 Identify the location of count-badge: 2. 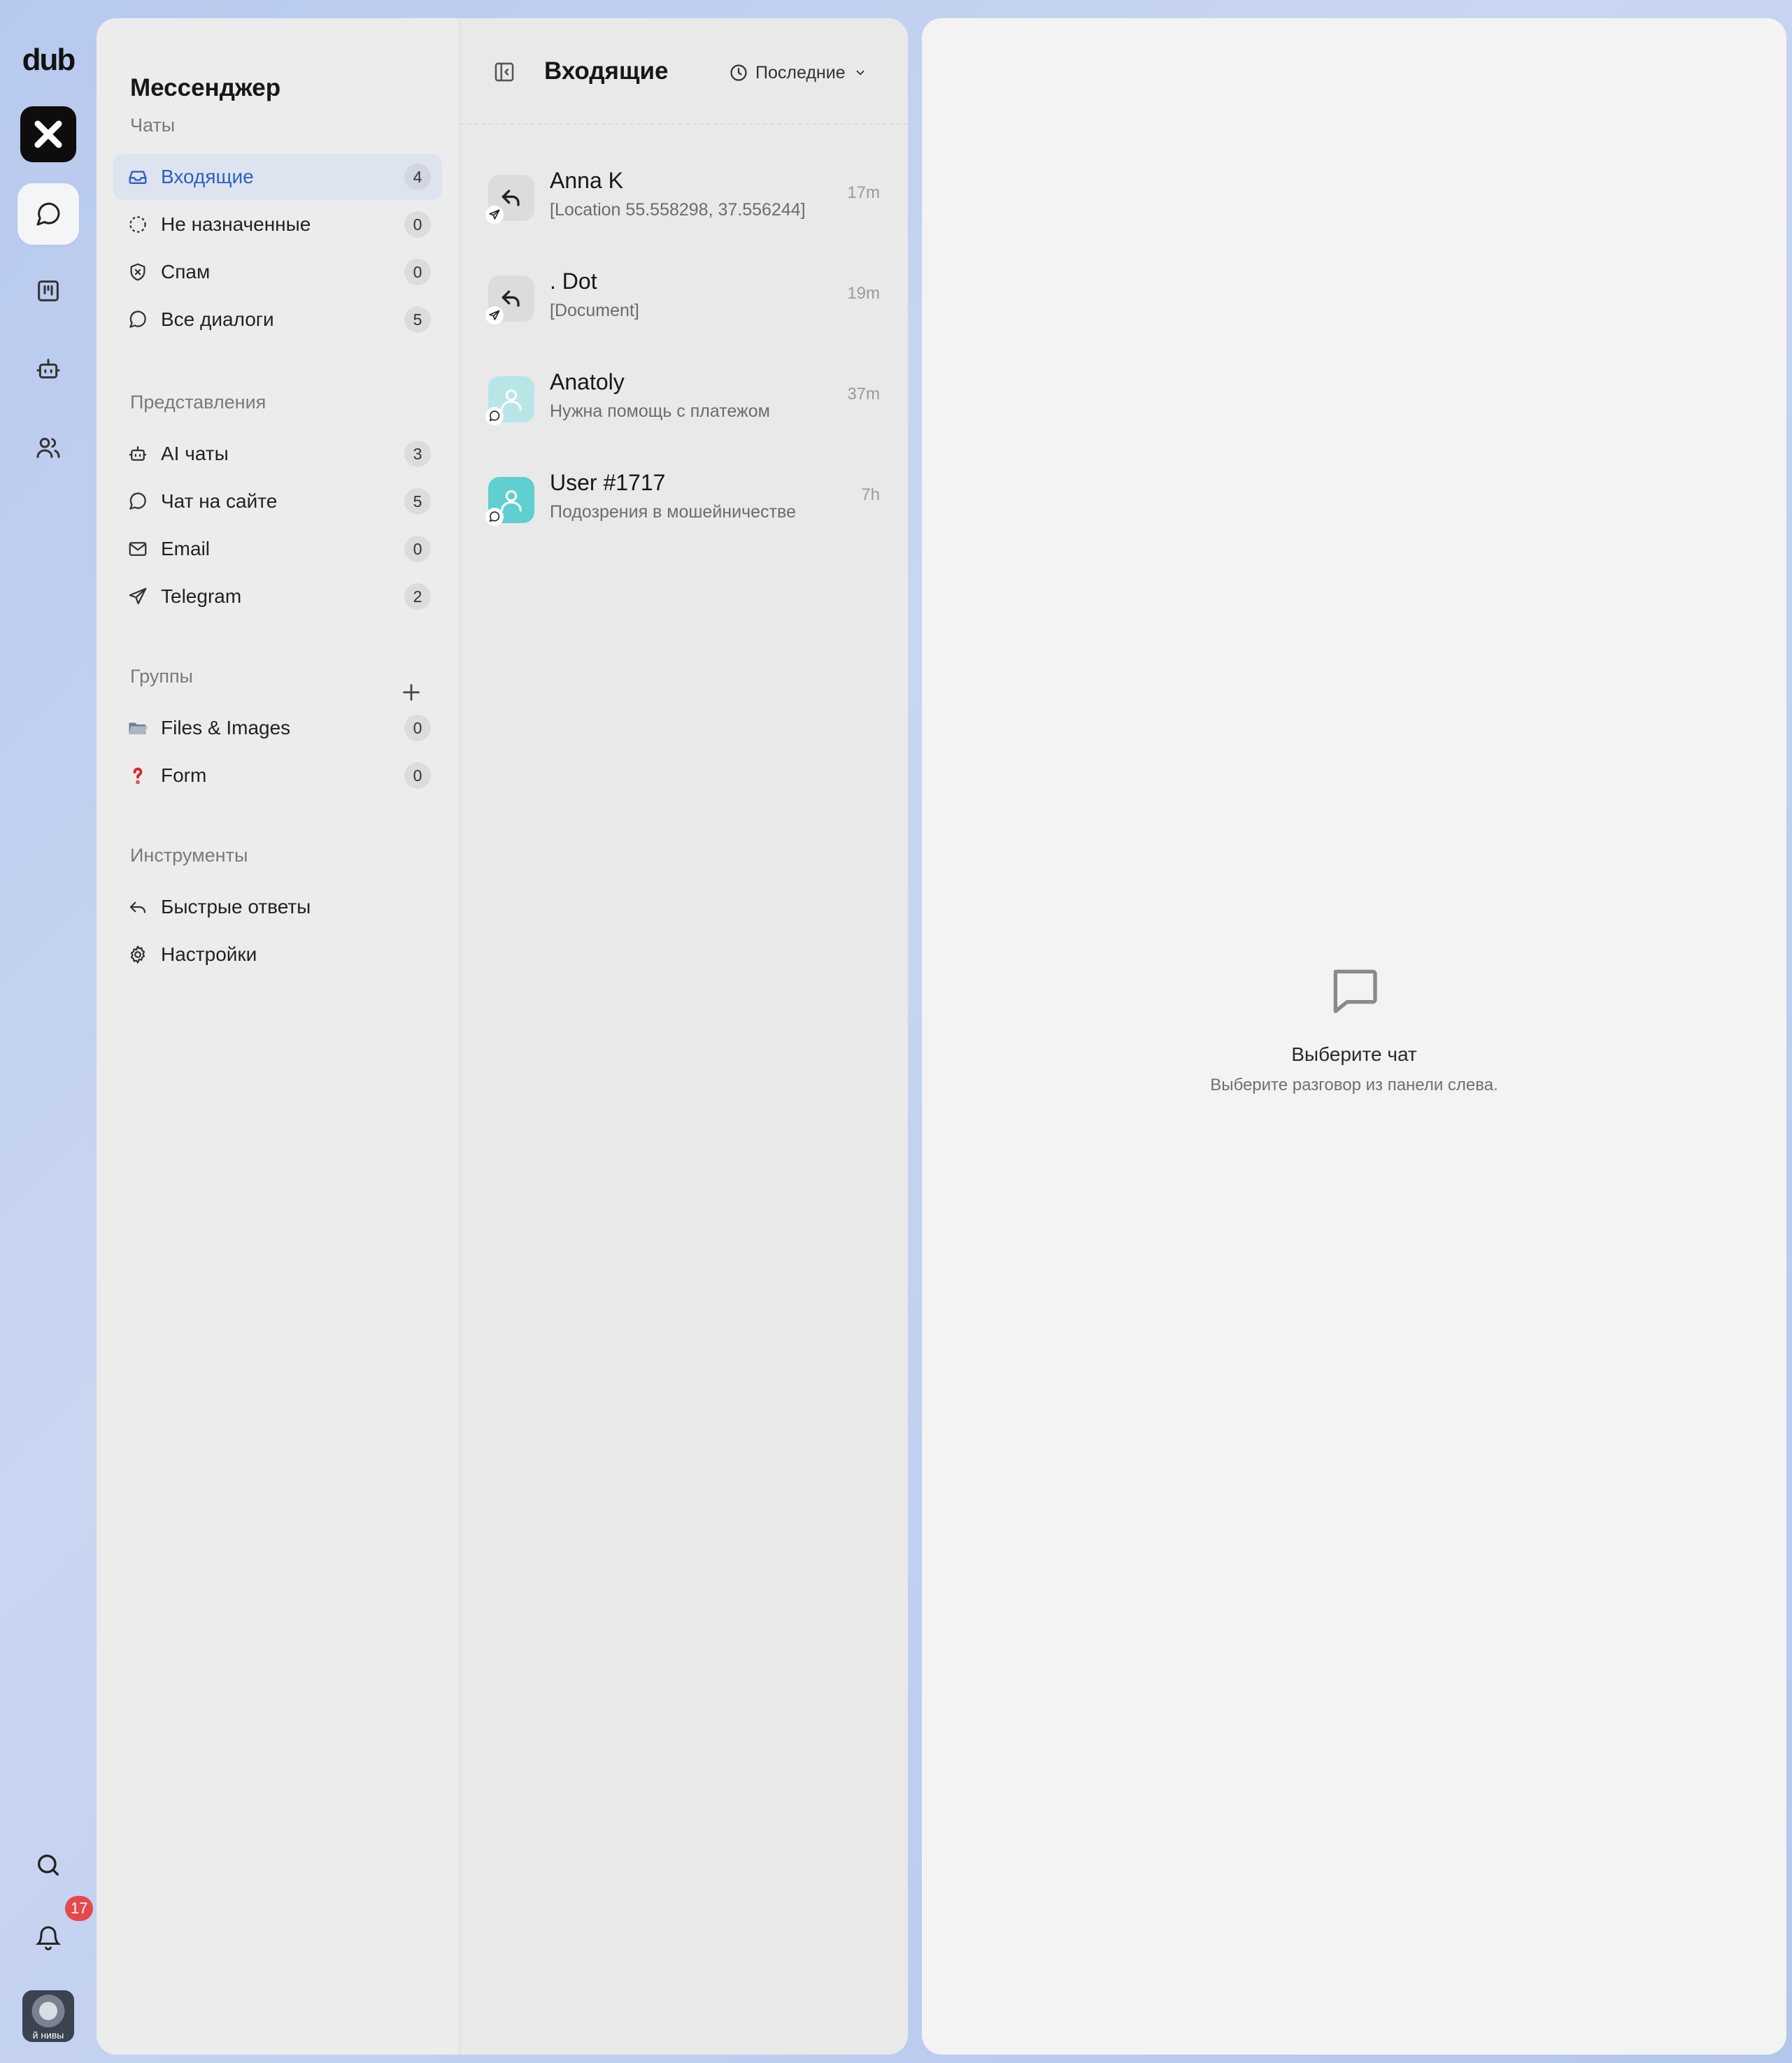
(417, 596).